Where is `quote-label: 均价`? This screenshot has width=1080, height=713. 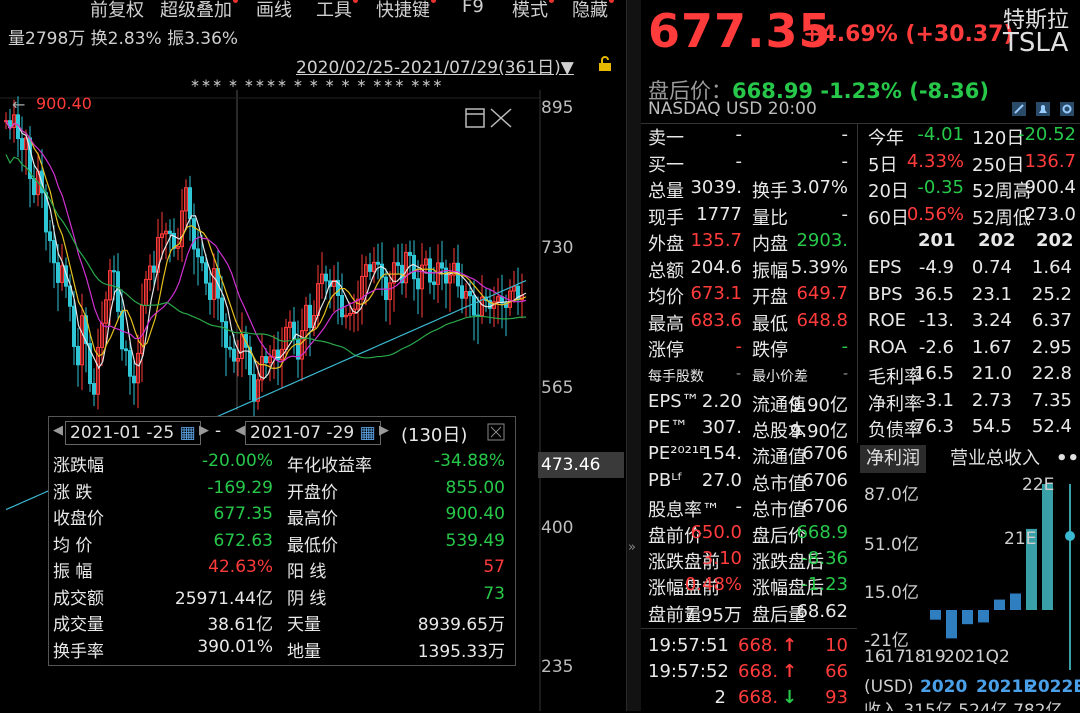 quote-label: 均价 is located at coordinates (666, 297).